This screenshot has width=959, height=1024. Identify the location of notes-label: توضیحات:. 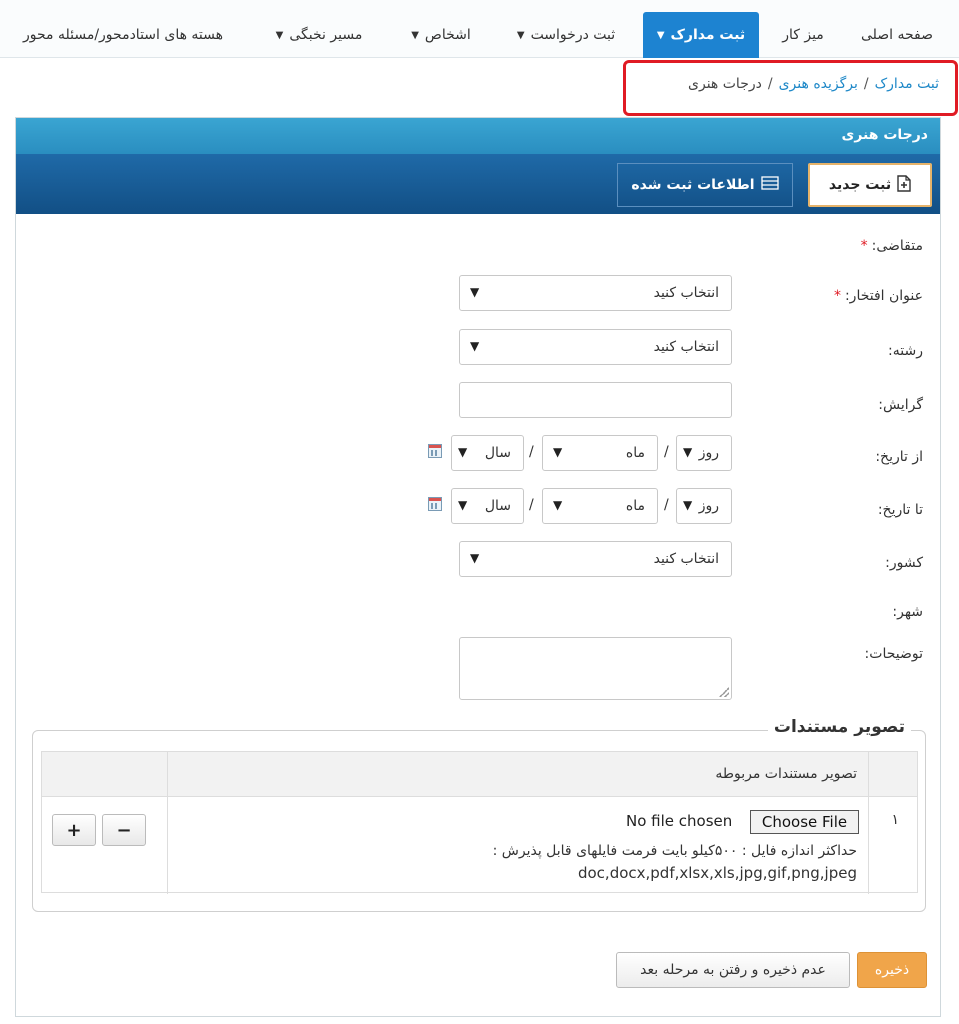
(893, 654).